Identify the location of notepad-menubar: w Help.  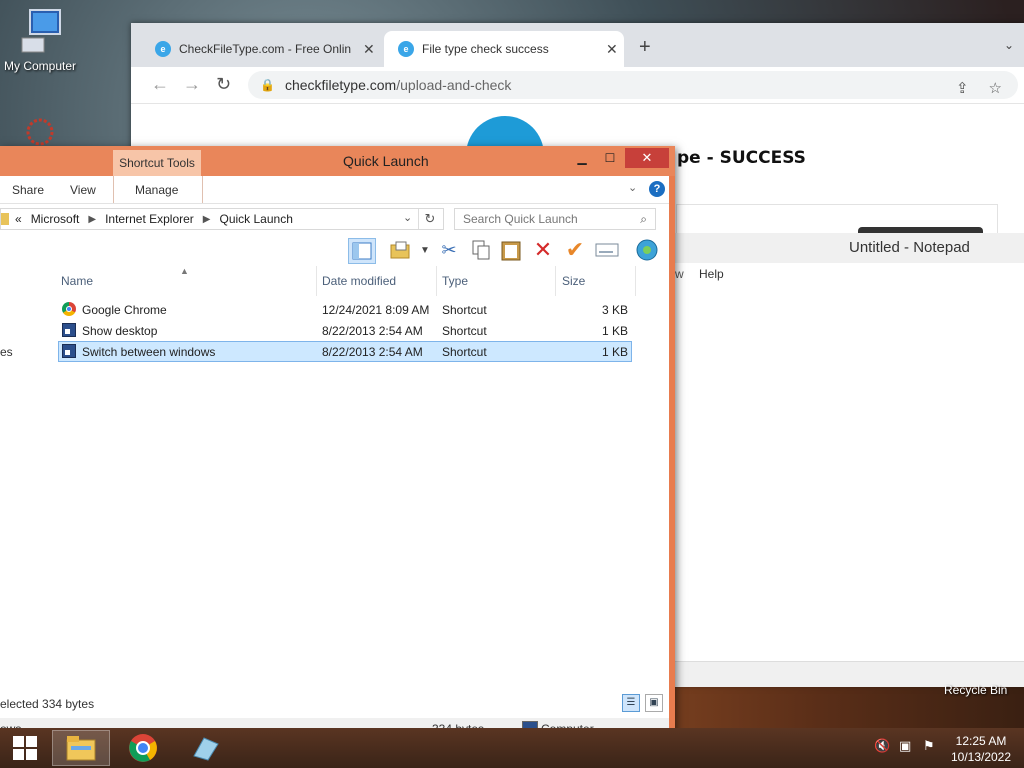
(849, 274).